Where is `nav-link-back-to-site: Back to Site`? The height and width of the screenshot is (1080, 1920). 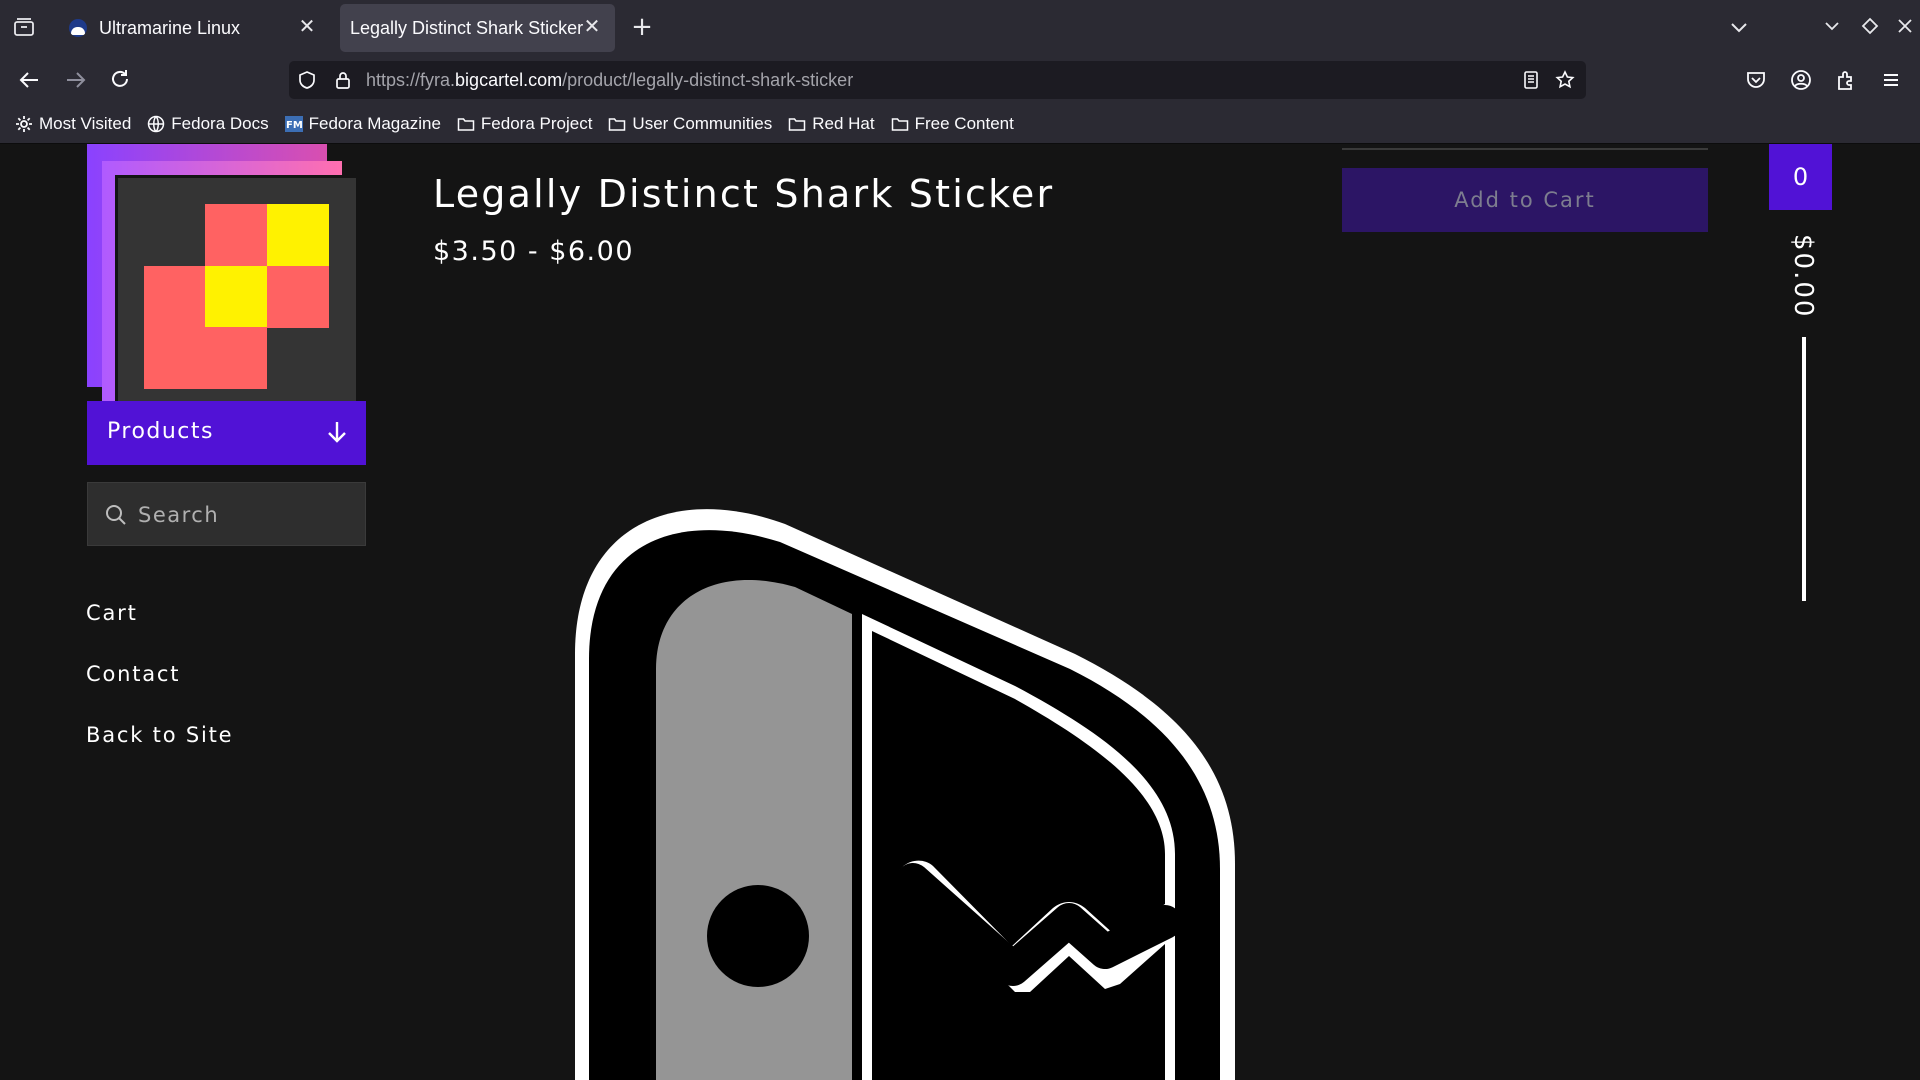
nav-link-back-to-site: Back to Site is located at coordinates (159, 735).